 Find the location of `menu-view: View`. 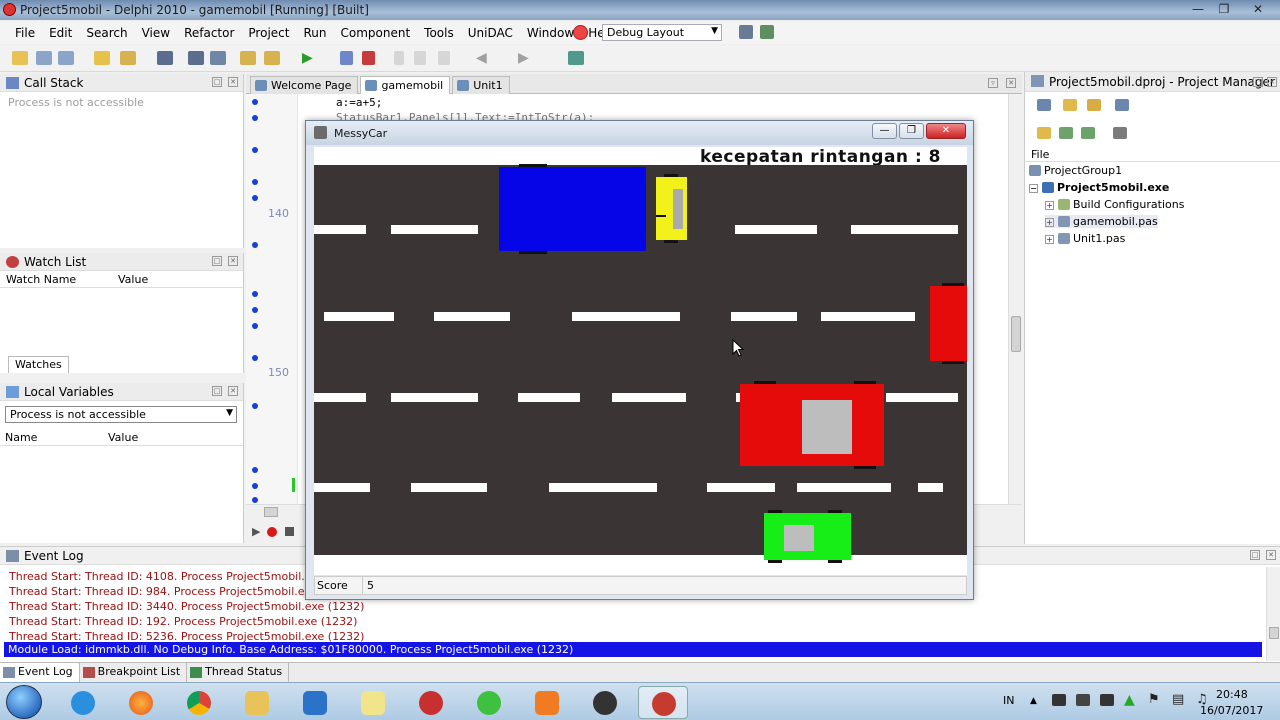

menu-view: View is located at coordinates (156, 33).